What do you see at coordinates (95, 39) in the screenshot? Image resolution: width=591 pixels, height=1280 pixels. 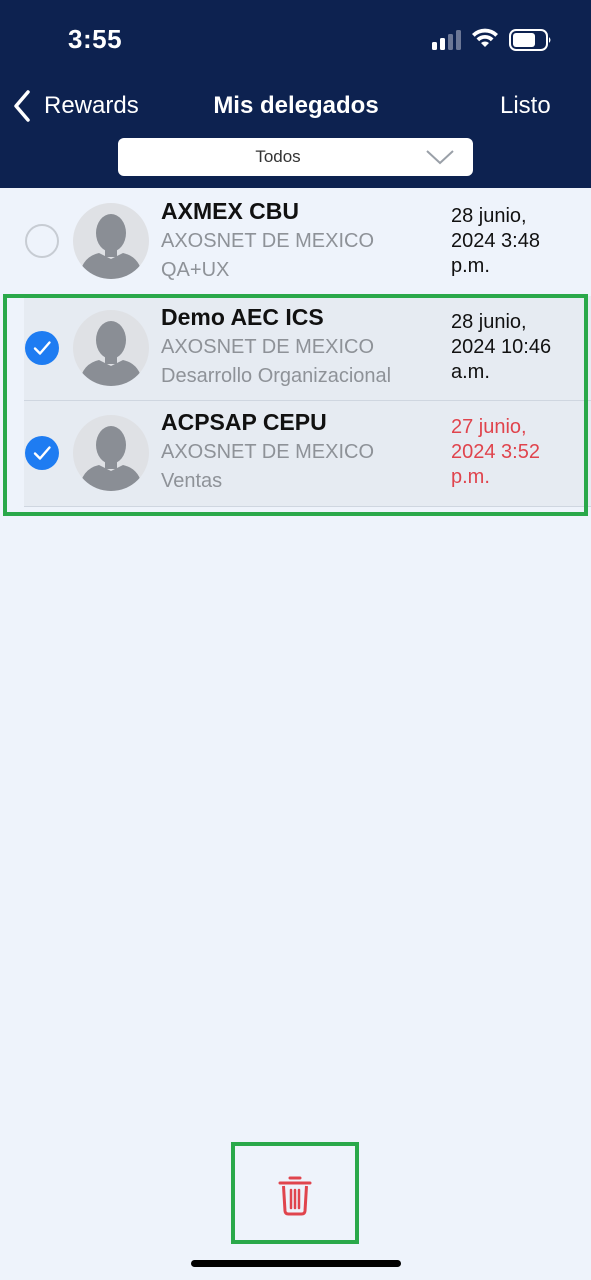 I see `status-time: 3:55` at bounding box center [95, 39].